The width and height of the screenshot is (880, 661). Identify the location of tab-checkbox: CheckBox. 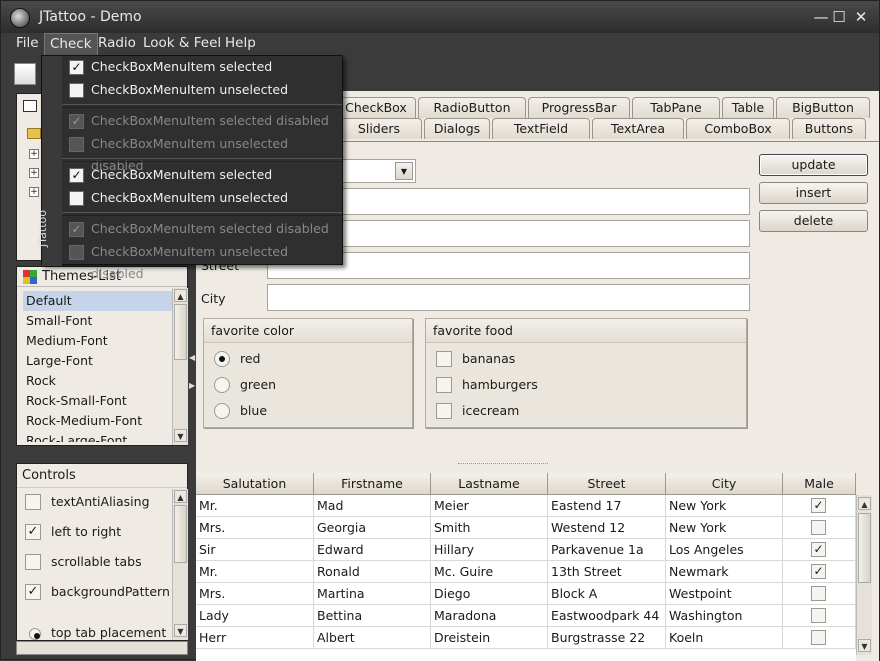
(376, 107).